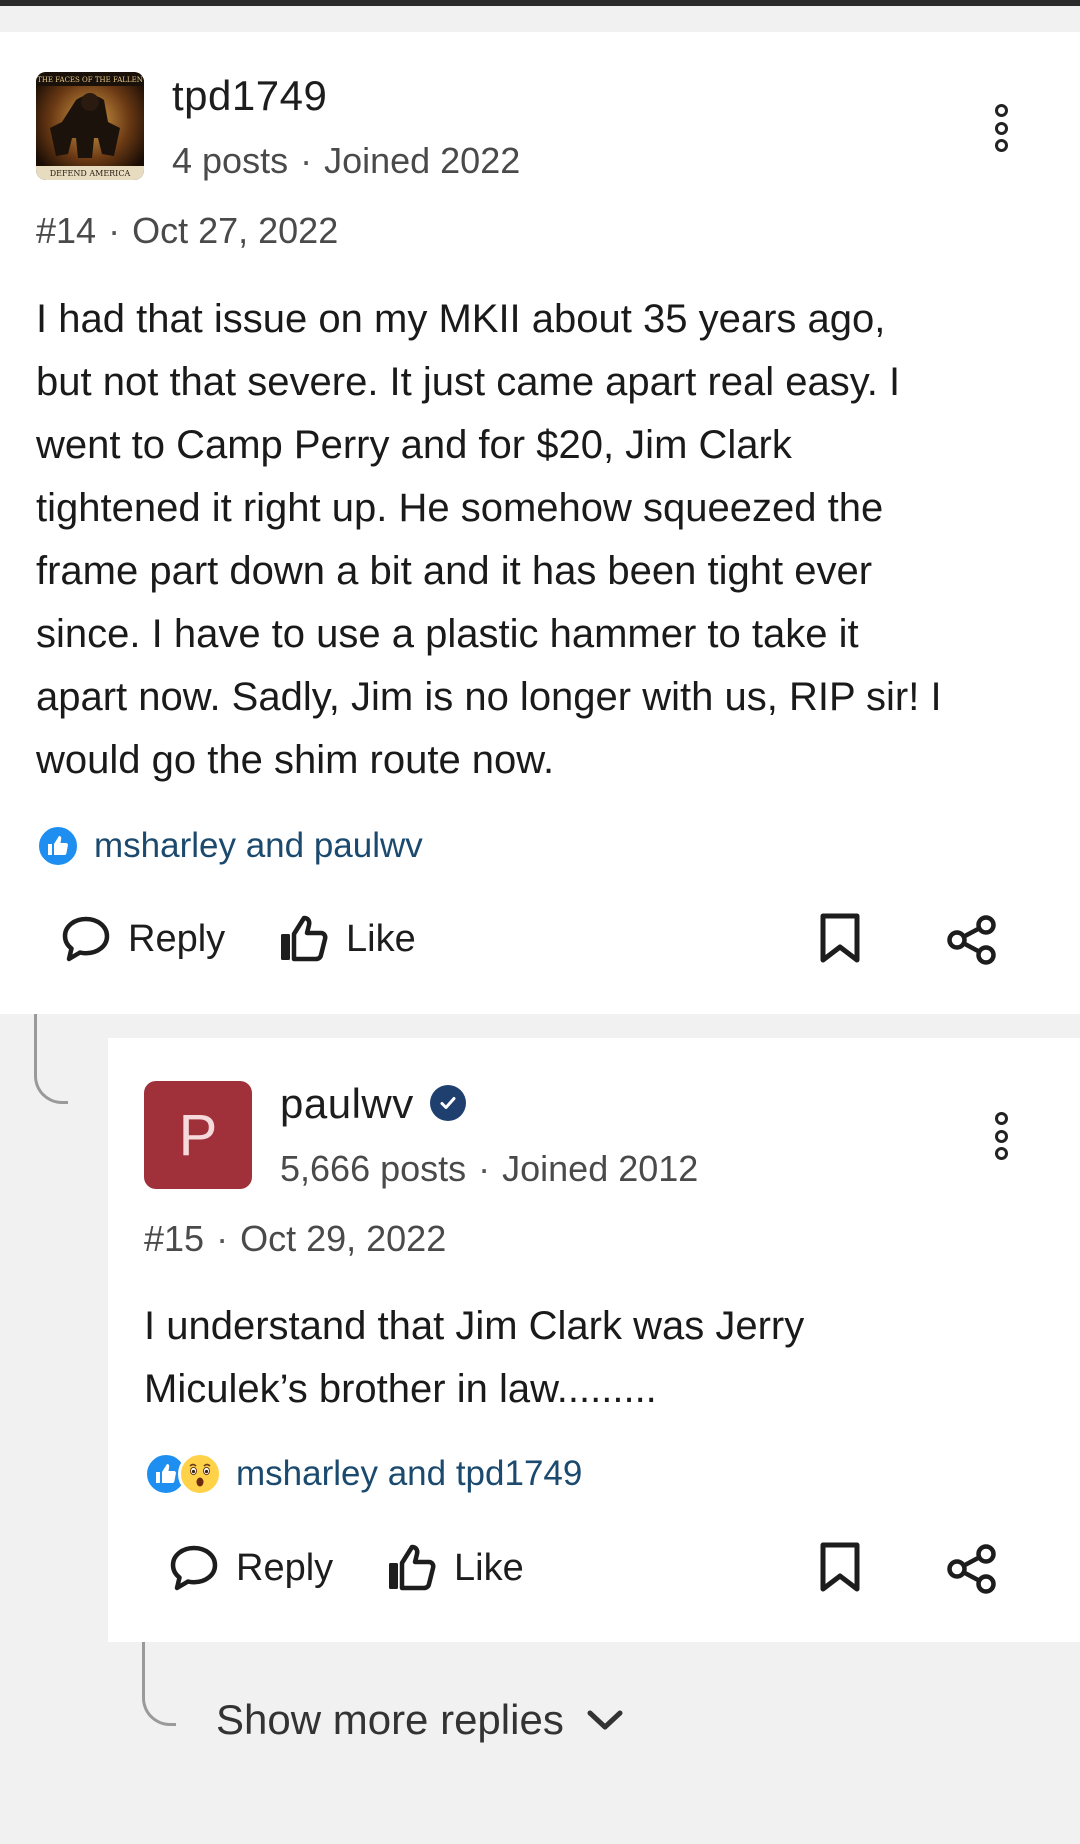 This screenshot has height=1844, width=1080. What do you see at coordinates (90, 80) in the screenshot?
I see `avatar-caption-top: THE FACES OF THE FALLEN` at bounding box center [90, 80].